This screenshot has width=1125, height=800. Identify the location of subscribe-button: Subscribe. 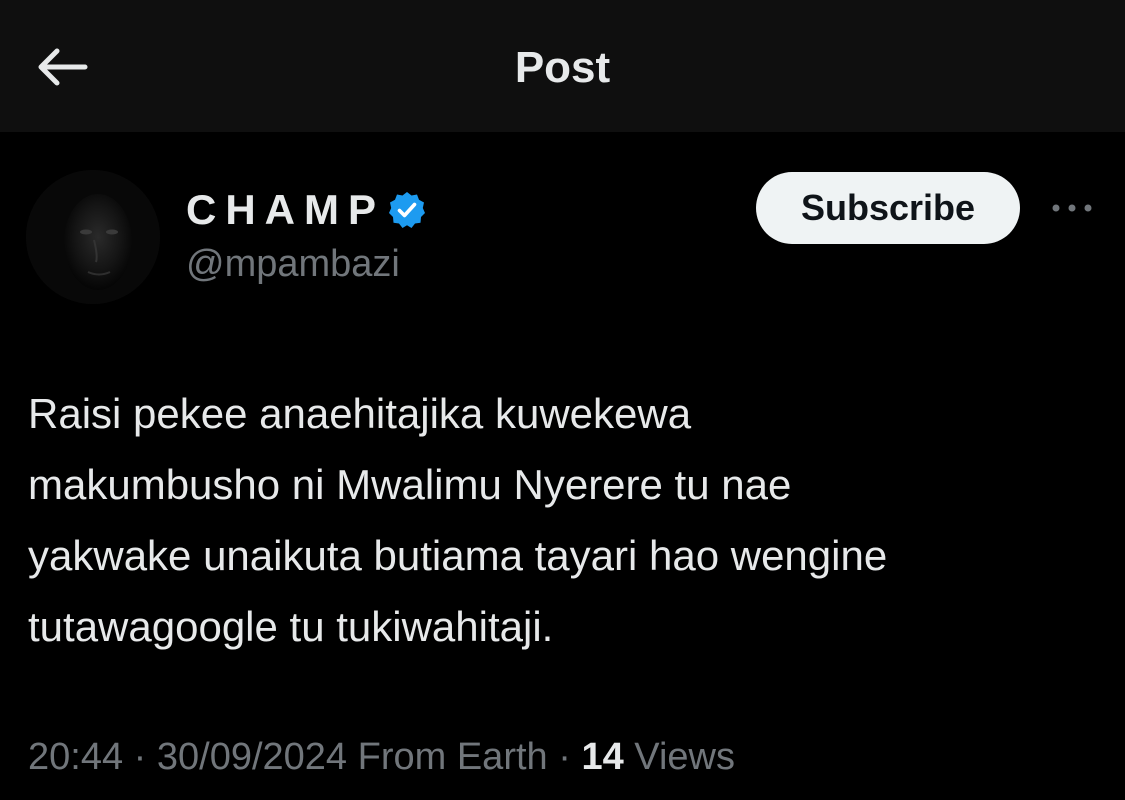
(888, 208).